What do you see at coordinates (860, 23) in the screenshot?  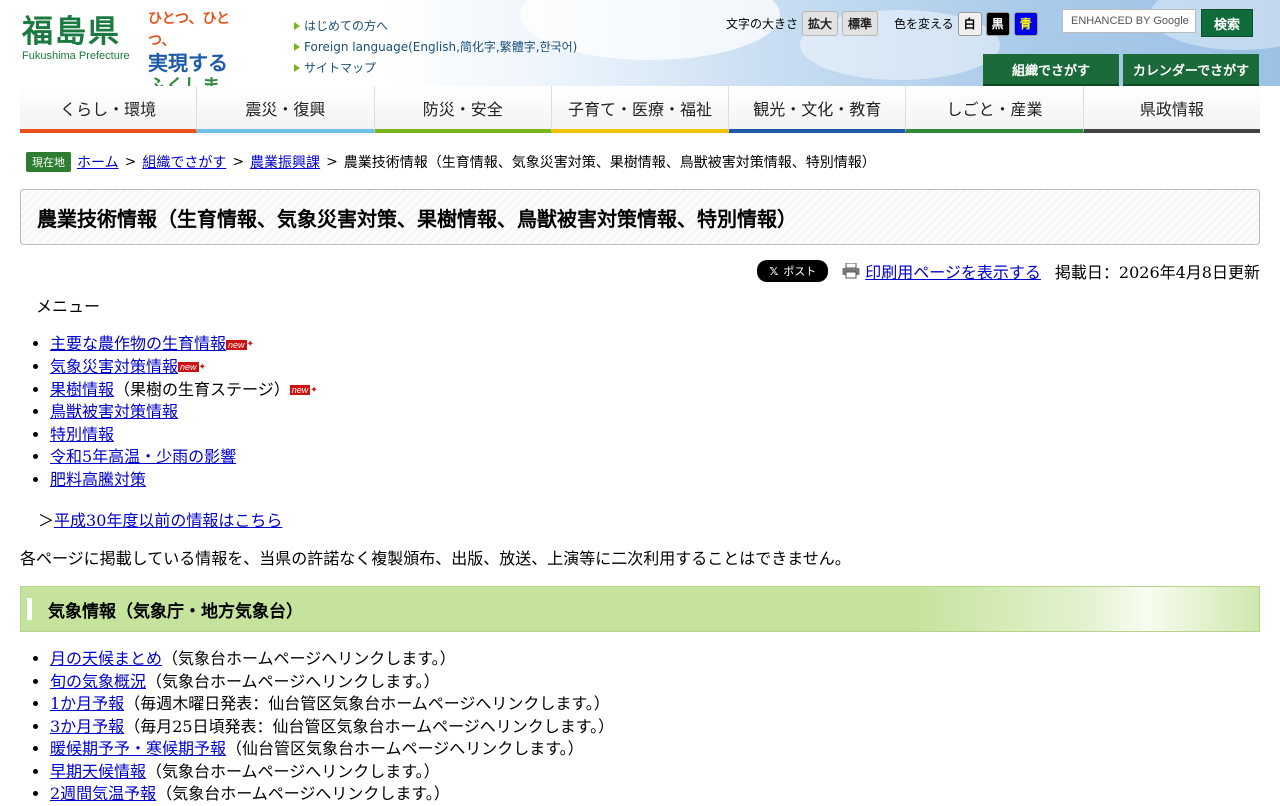 I see `text-standard-button: 標準` at bounding box center [860, 23].